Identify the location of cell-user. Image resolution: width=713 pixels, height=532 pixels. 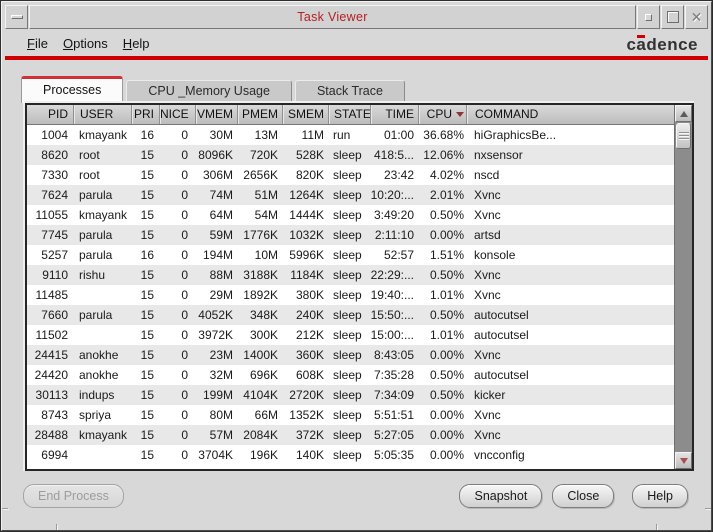
(102, 335).